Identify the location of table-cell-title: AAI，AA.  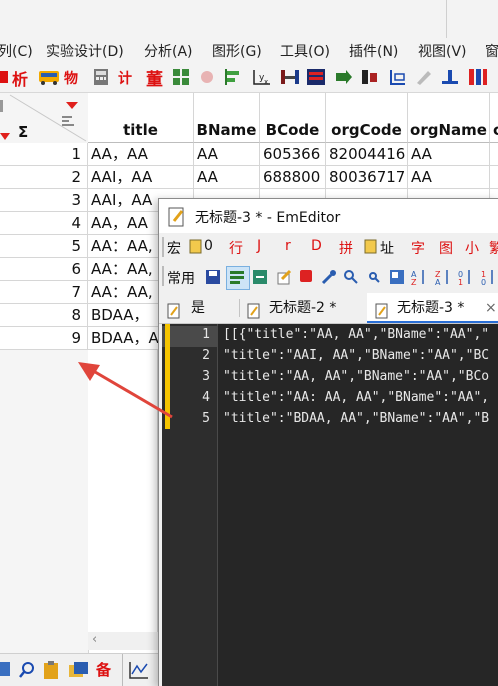
(141, 177).